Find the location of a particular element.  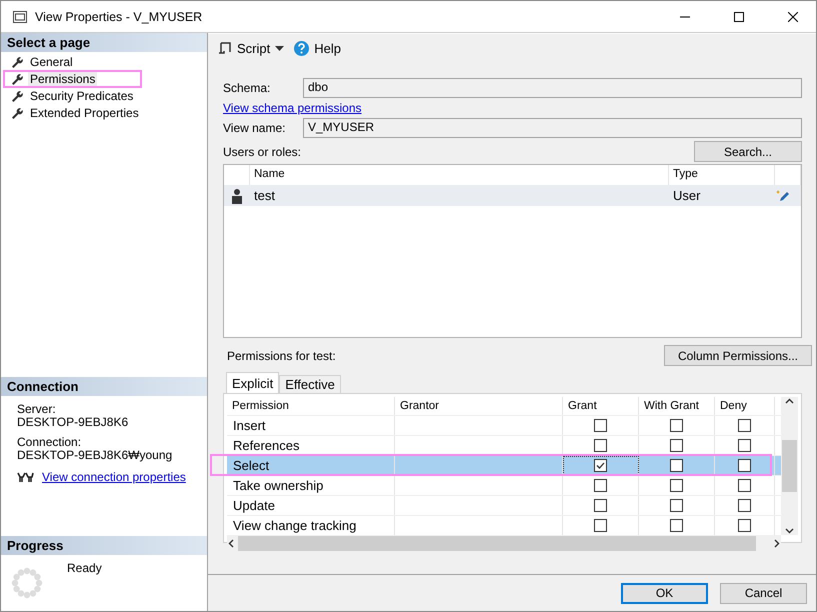

permission-name: References is located at coordinates (311, 445).